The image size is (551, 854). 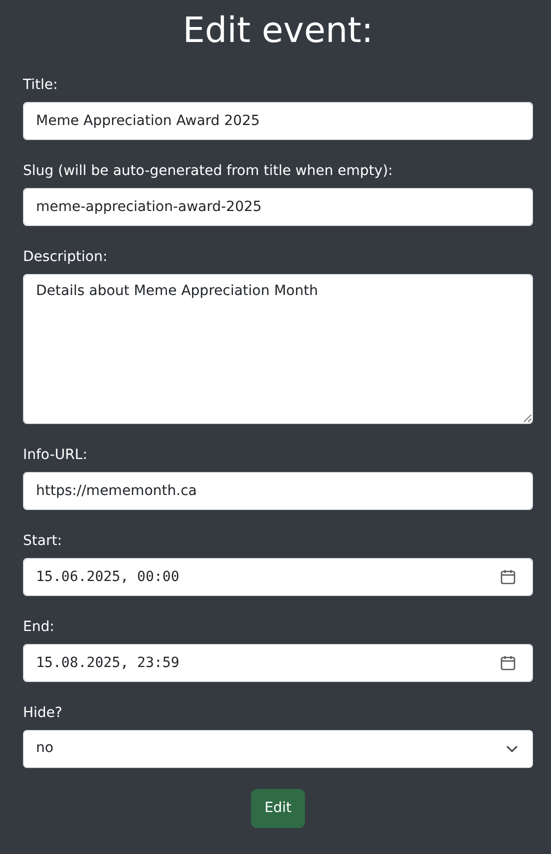 What do you see at coordinates (278, 663) in the screenshot?
I see `datetime-field: 15.08.2025, 23:59` at bounding box center [278, 663].